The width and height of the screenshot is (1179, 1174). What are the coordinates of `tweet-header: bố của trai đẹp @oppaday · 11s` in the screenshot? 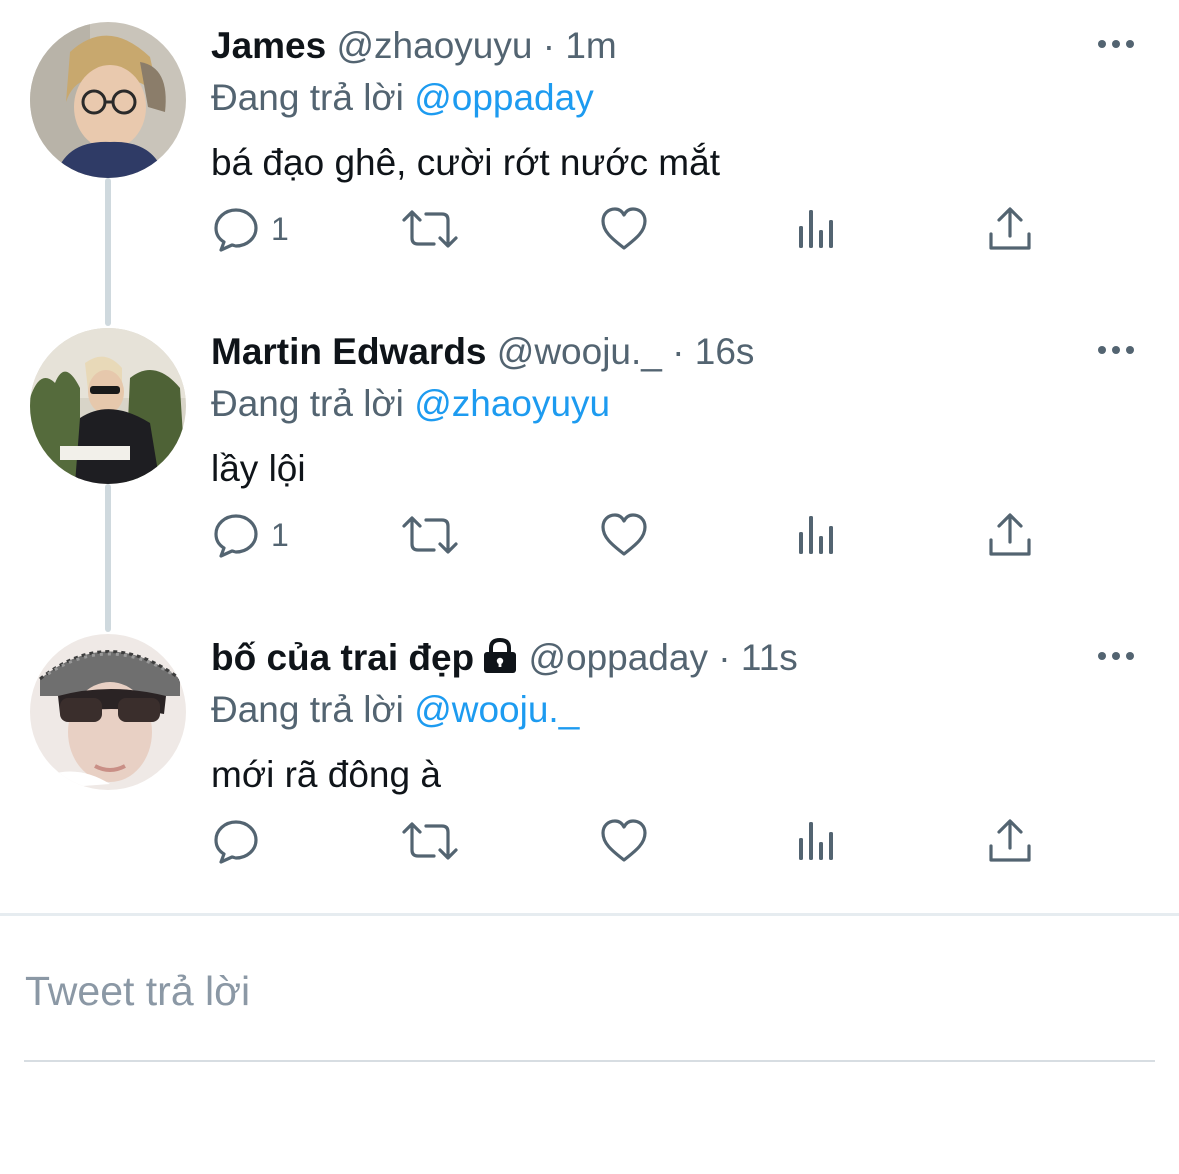 It's located at (504, 660).